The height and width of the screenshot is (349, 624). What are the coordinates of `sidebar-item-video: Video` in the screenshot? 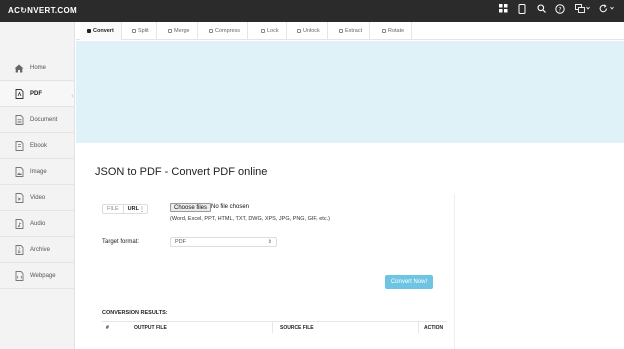 It's located at (37, 198).